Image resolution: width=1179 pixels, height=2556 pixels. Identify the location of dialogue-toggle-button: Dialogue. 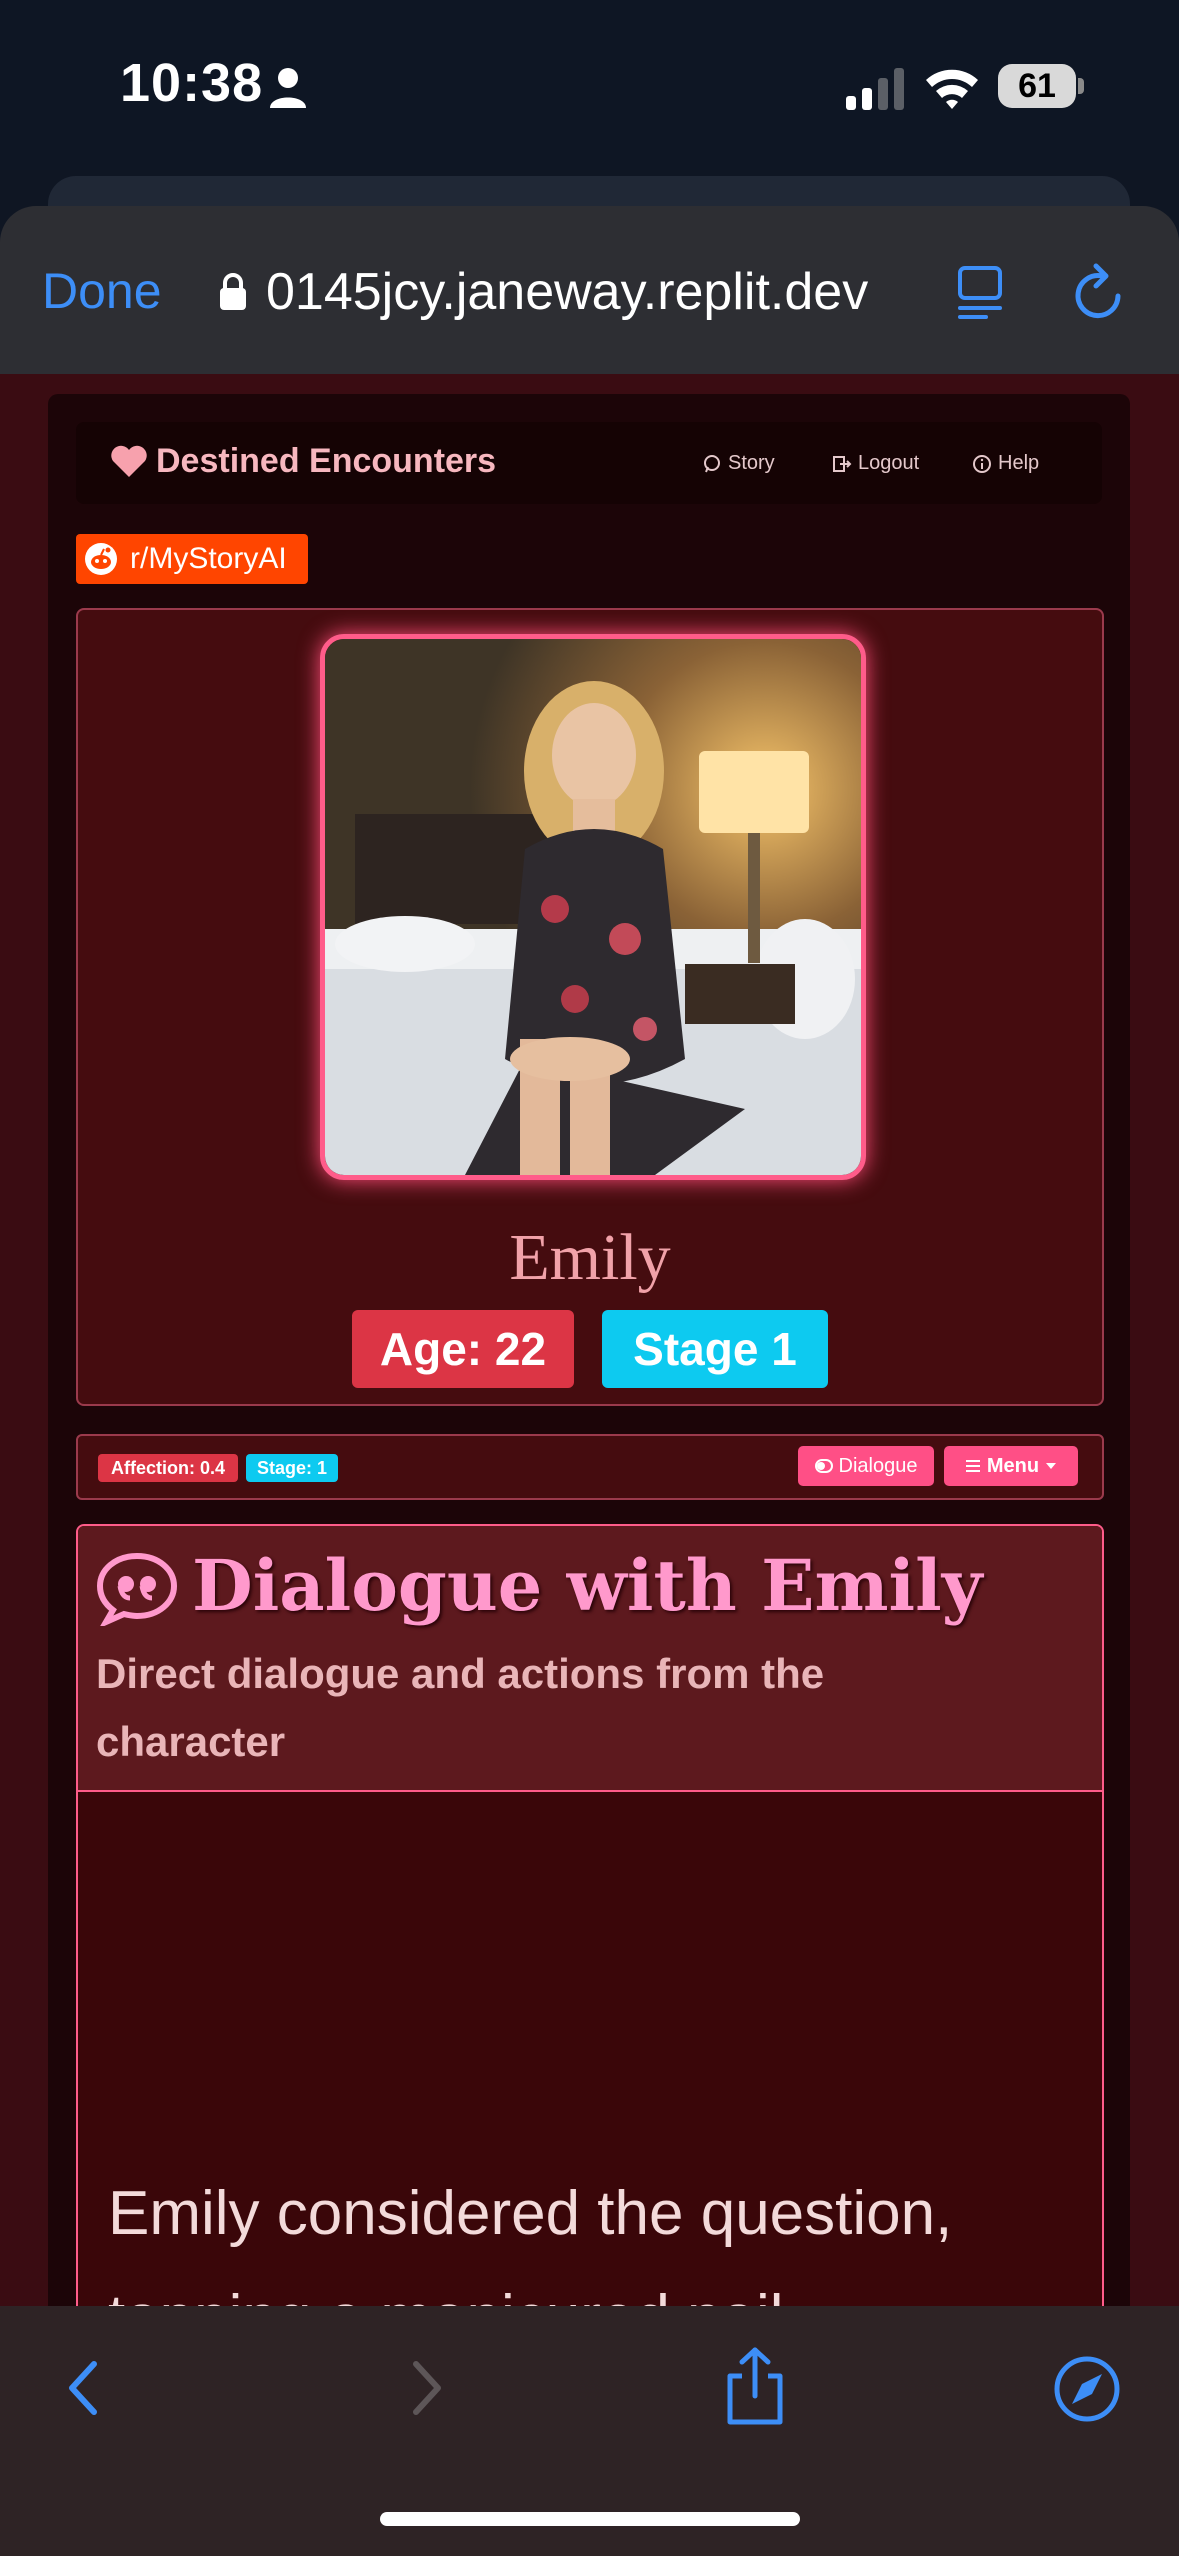
(866, 1466).